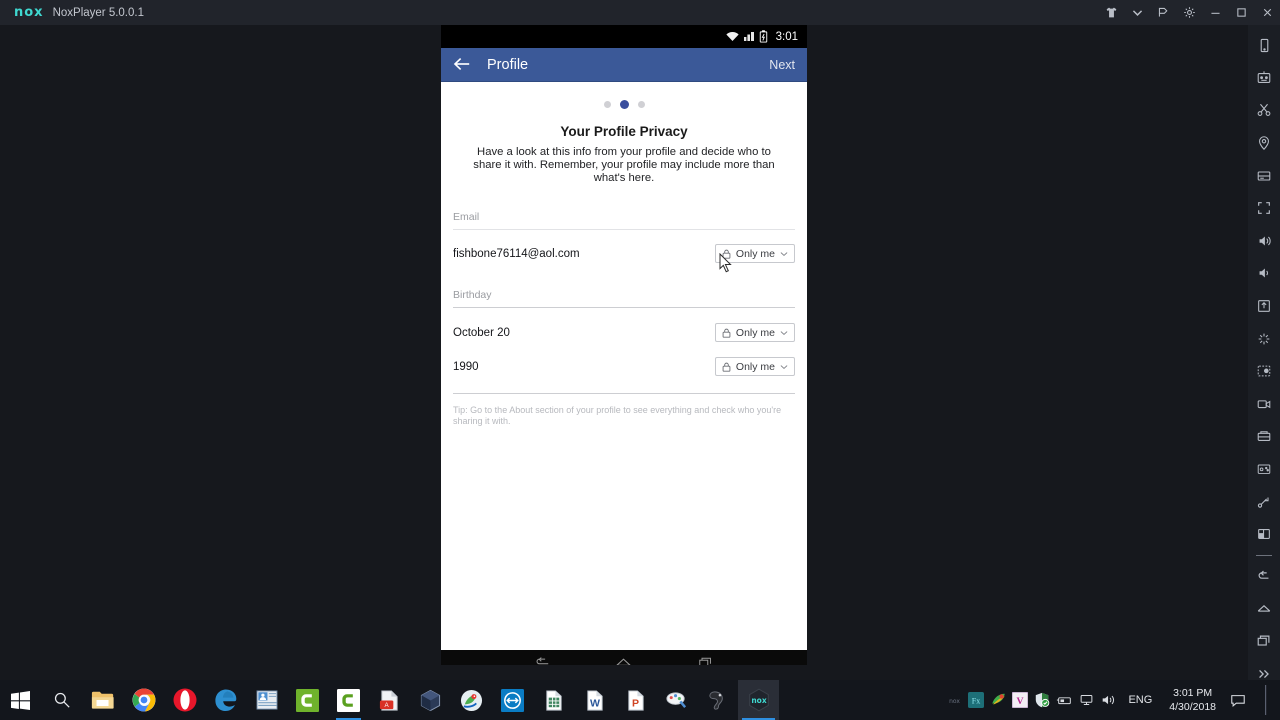 This screenshot has width=1280, height=720. I want to click on birthday-date-value: October 20, so click(481, 332).